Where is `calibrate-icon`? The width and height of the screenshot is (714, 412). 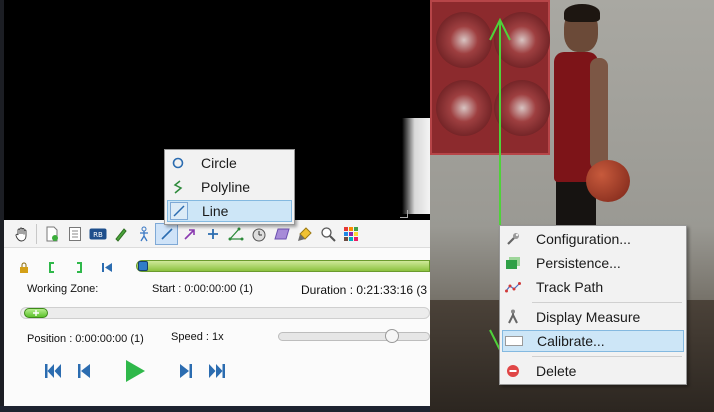
calibrate-icon is located at coordinates (514, 341).